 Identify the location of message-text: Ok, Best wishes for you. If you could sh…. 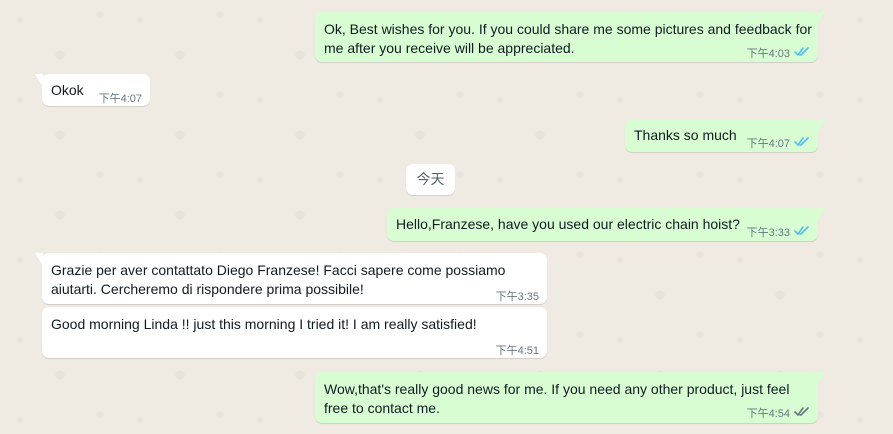
(568, 38).